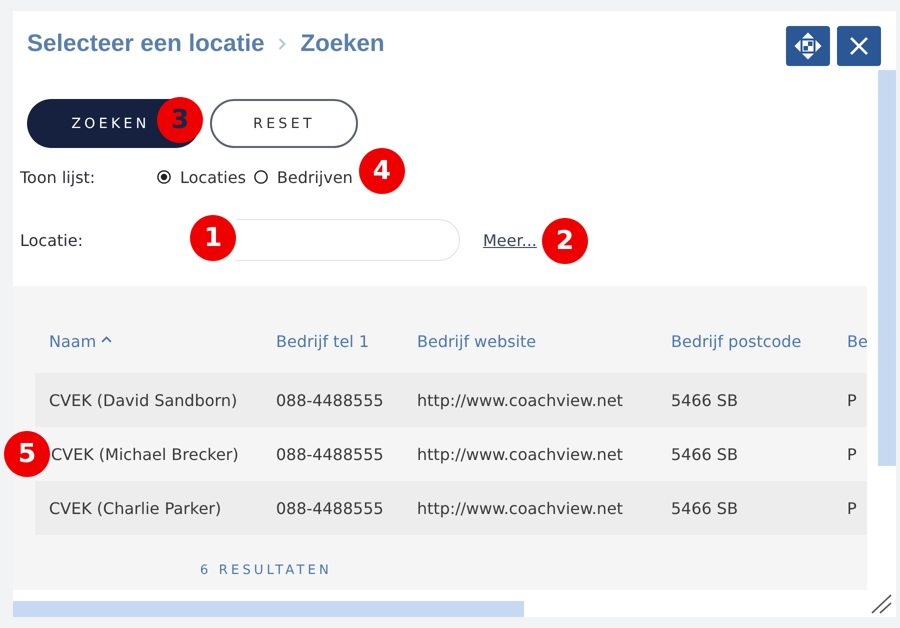 The image size is (900, 628). Describe the element at coordinates (342, 44) in the screenshot. I see `breadcrumb-item: Zoeken` at that location.